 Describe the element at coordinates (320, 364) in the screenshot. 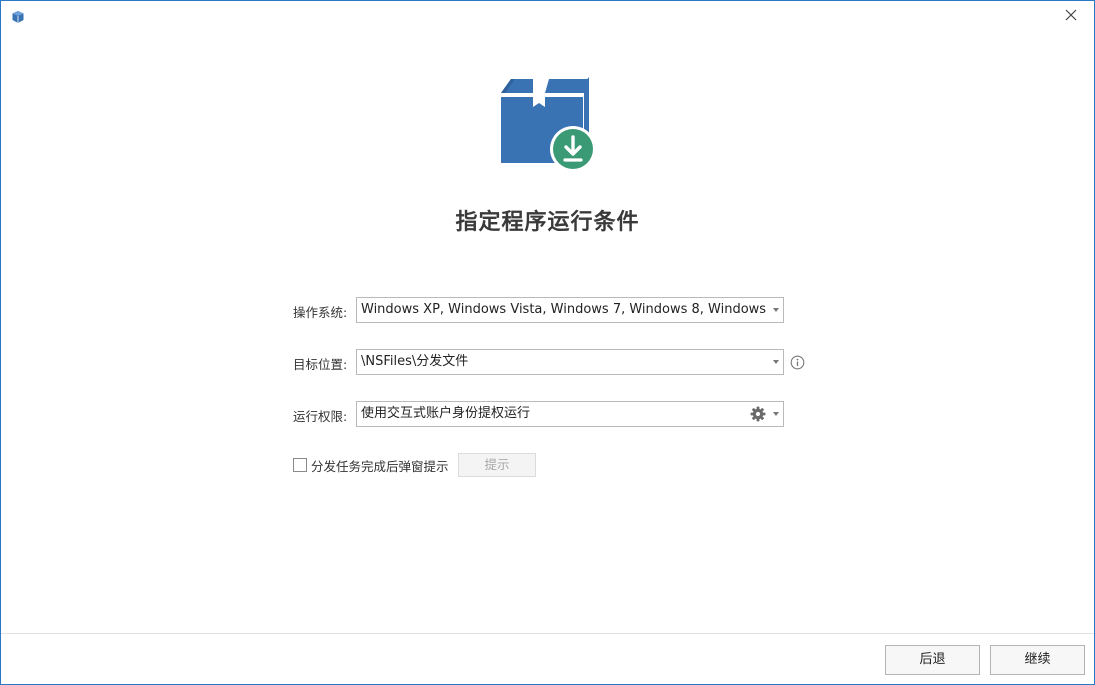

I see `target-label: 目标位置:` at that location.